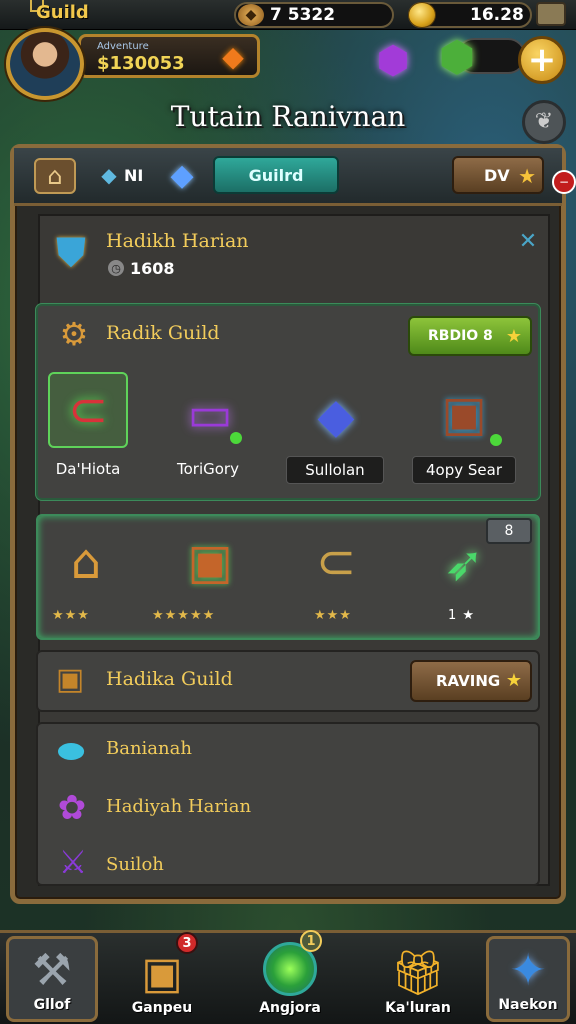 The image size is (576, 1024). Describe the element at coordinates (457, 57) in the screenshot. I see `green-gem-icon: ⬢` at that location.